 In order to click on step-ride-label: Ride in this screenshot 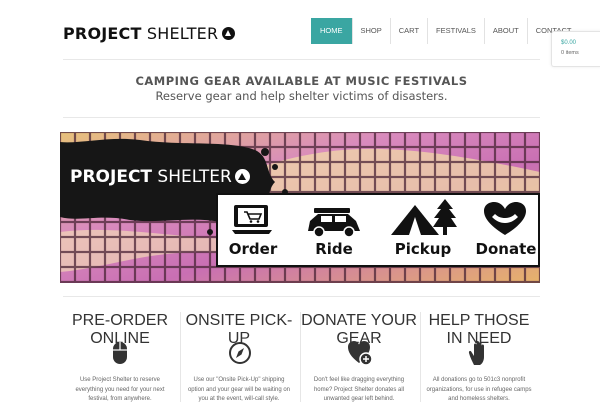, I will do `click(334, 249)`.